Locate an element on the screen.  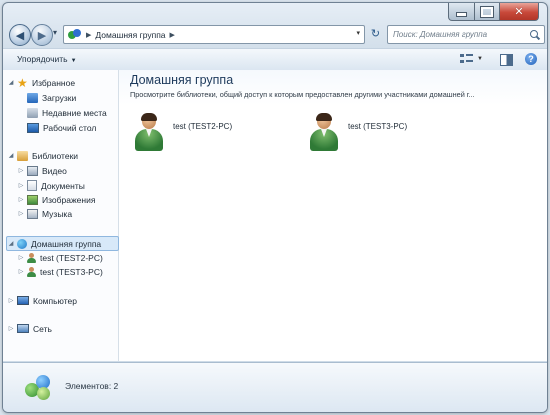
sidebar-item-libraries: ◢ Библиотеки is located at coordinates (42, 155).